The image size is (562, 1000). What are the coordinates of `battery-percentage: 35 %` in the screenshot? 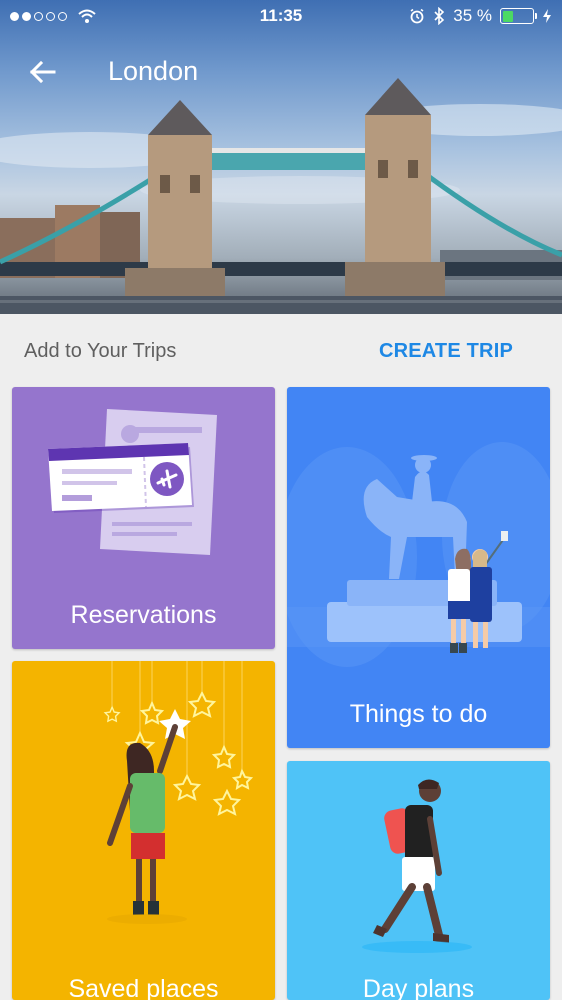 It's located at (472, 15).